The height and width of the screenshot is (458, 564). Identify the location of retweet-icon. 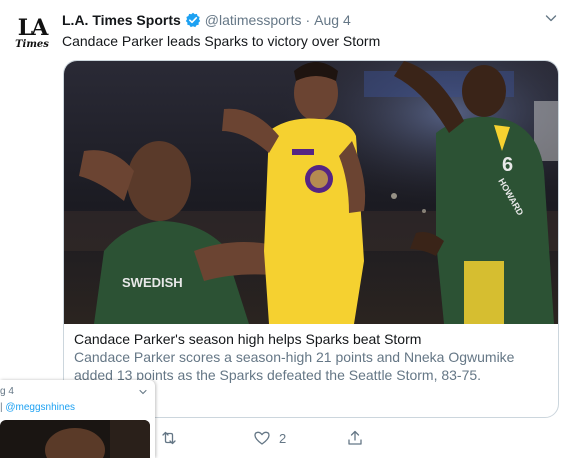
(169, 438).